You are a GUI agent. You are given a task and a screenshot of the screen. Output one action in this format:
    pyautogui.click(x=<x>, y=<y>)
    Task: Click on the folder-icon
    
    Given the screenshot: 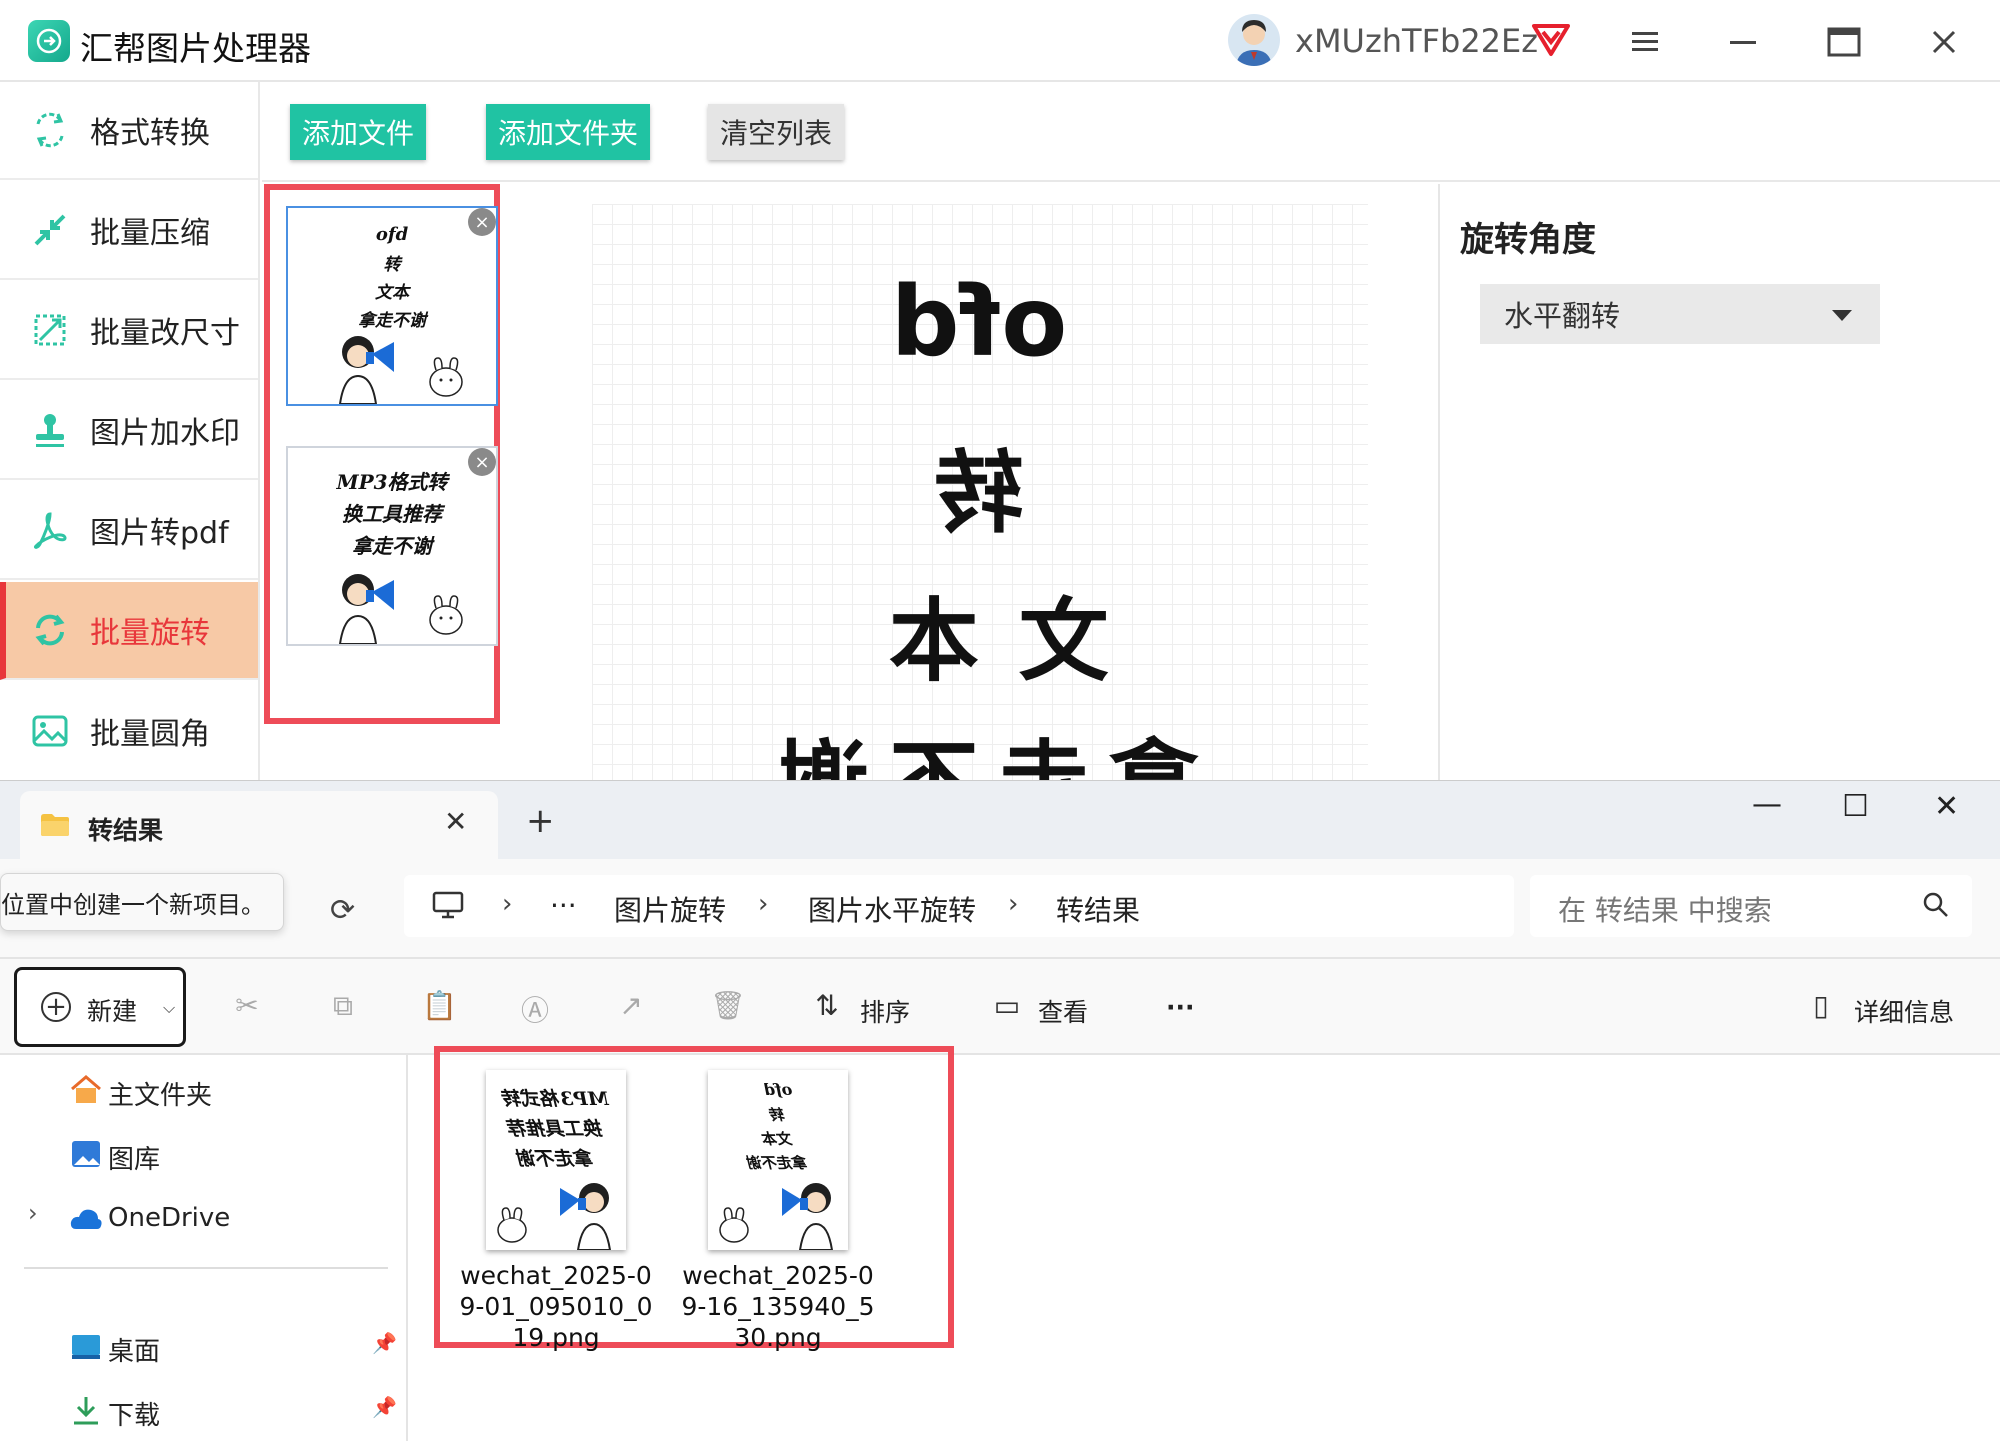 What is the action you would take?
    pyautogui.click(x=55, y=825)
    